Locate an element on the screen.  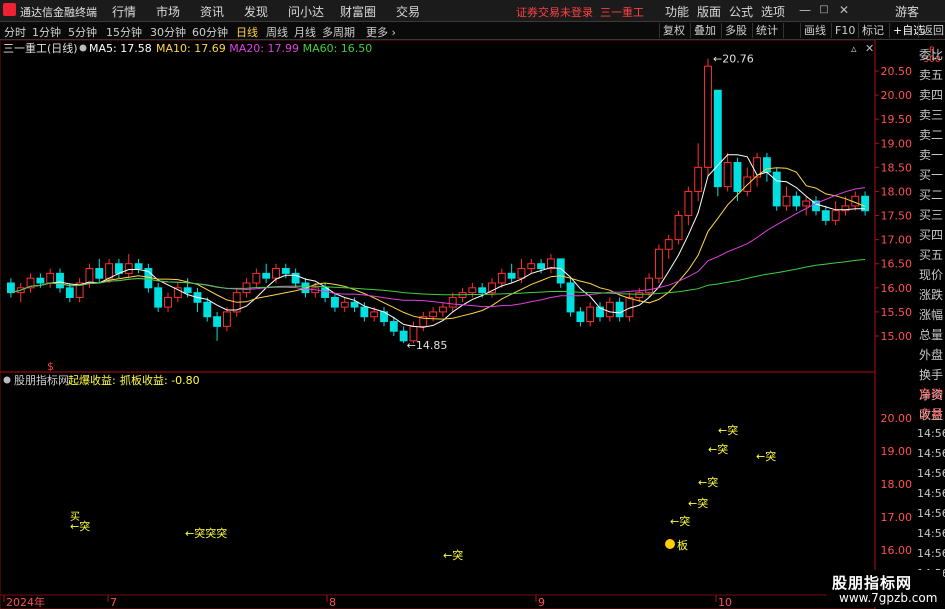
side-item: 买三 is located at coordinates (930, 215).